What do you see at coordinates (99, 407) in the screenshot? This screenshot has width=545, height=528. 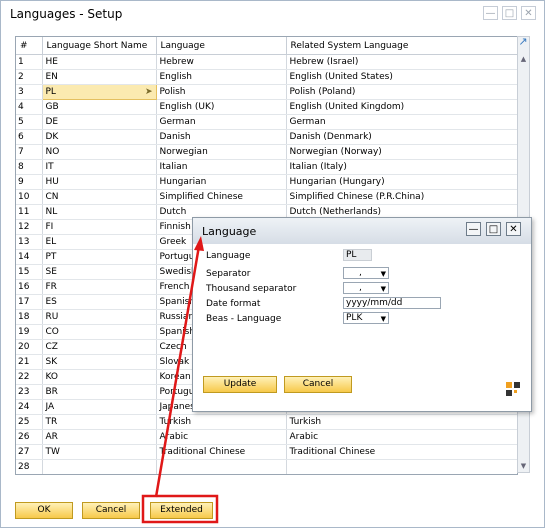 I see `language-short-name-cell: JA` at bounding box center [99, 407].